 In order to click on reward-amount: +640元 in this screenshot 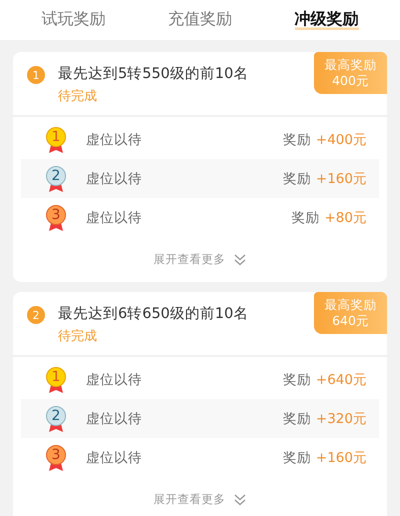, I will do `click(341, 379)`.